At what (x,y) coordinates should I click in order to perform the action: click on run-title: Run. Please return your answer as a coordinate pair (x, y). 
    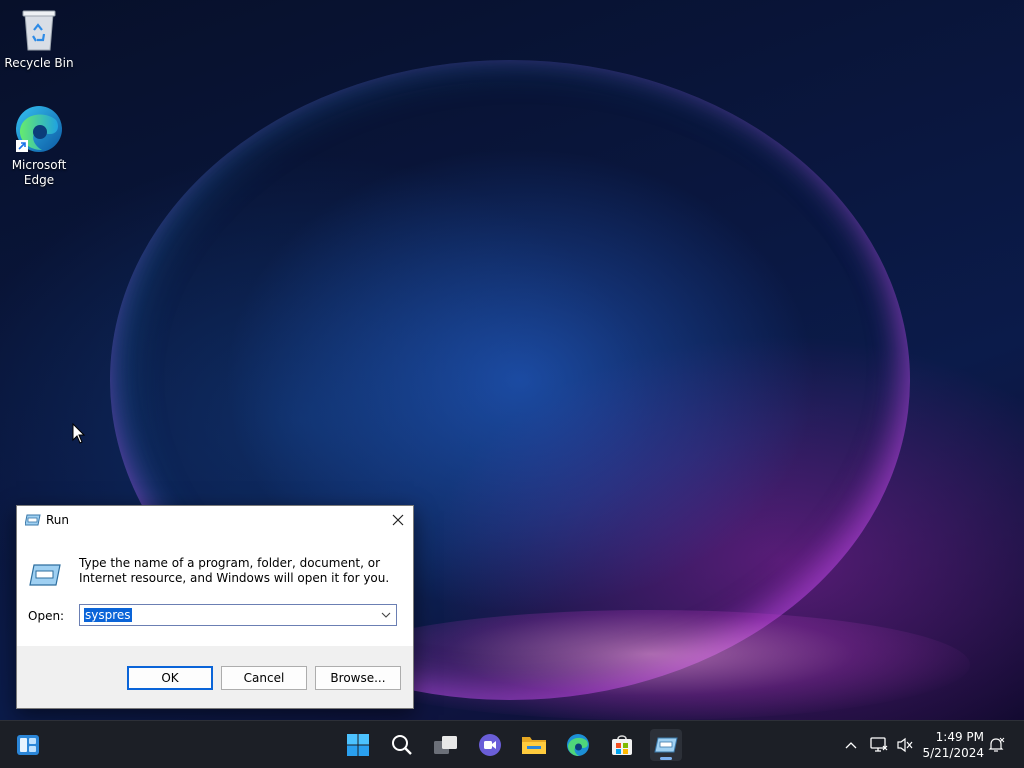
    Looking at the image, I should click on (58, 520).